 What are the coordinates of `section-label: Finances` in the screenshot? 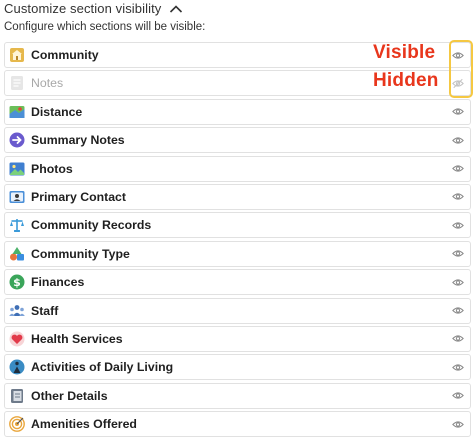 It's located at (58, 282).